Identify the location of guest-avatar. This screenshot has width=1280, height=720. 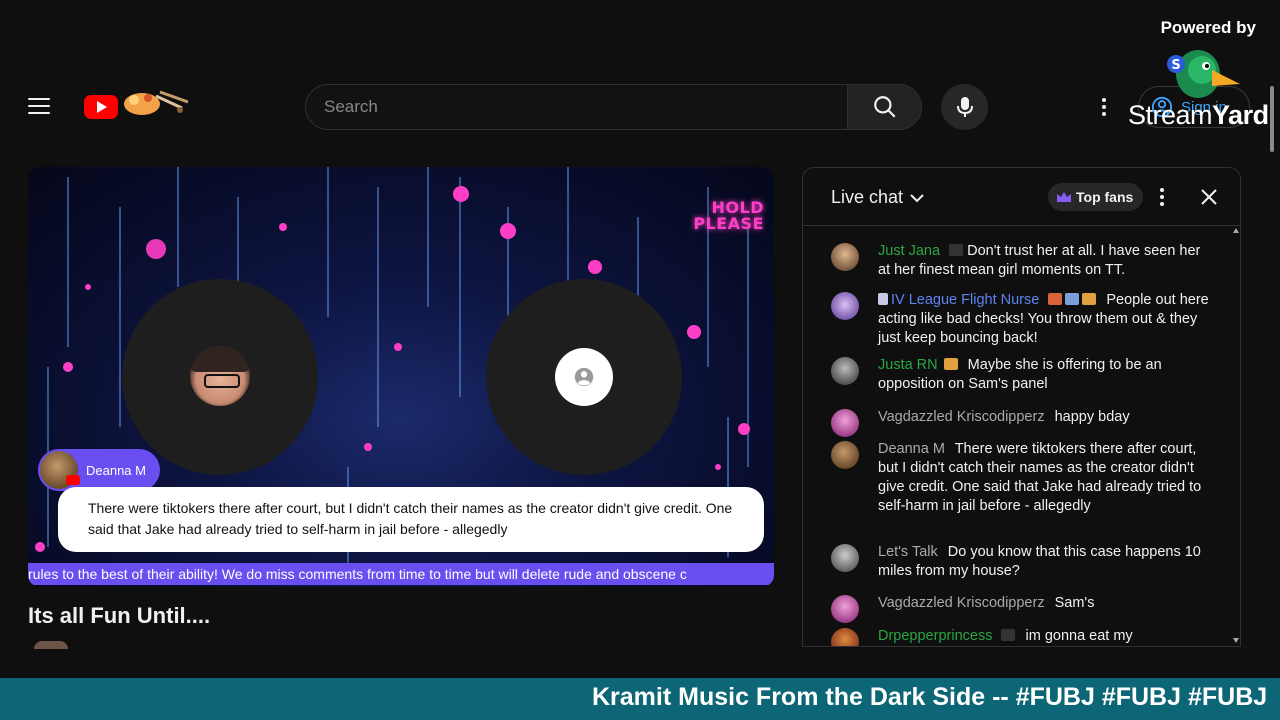
(220, 376).